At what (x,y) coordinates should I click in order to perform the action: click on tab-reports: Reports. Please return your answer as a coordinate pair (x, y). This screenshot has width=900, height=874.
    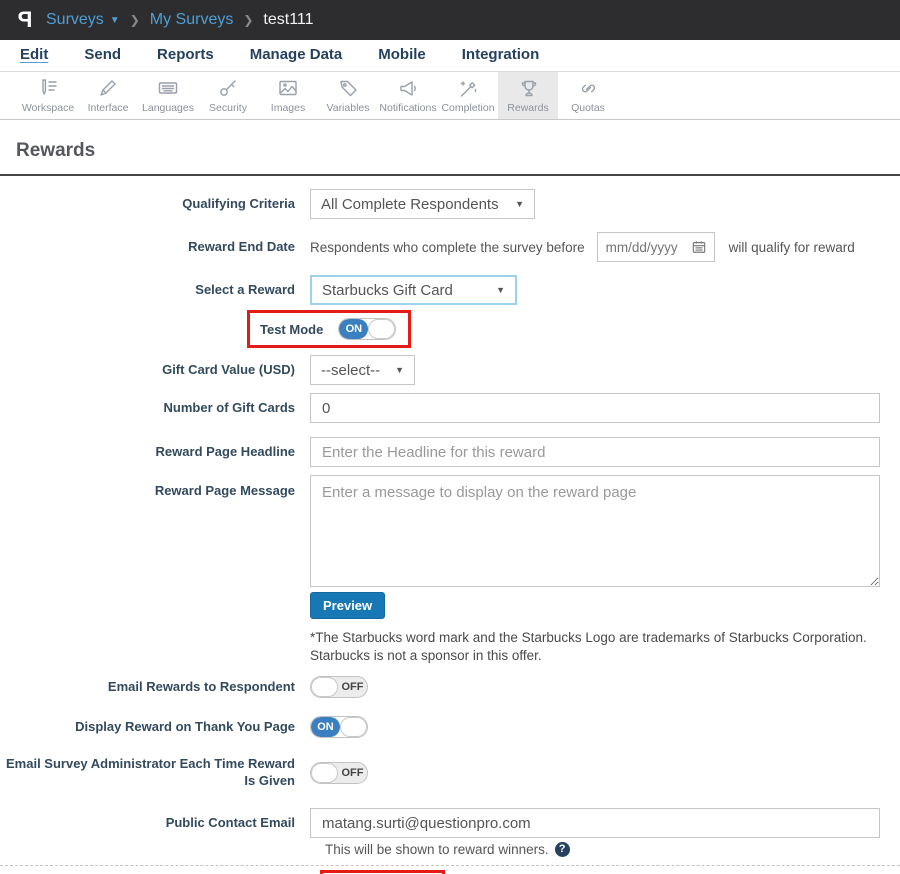
    Looking at the image, I should click on (185, 55).